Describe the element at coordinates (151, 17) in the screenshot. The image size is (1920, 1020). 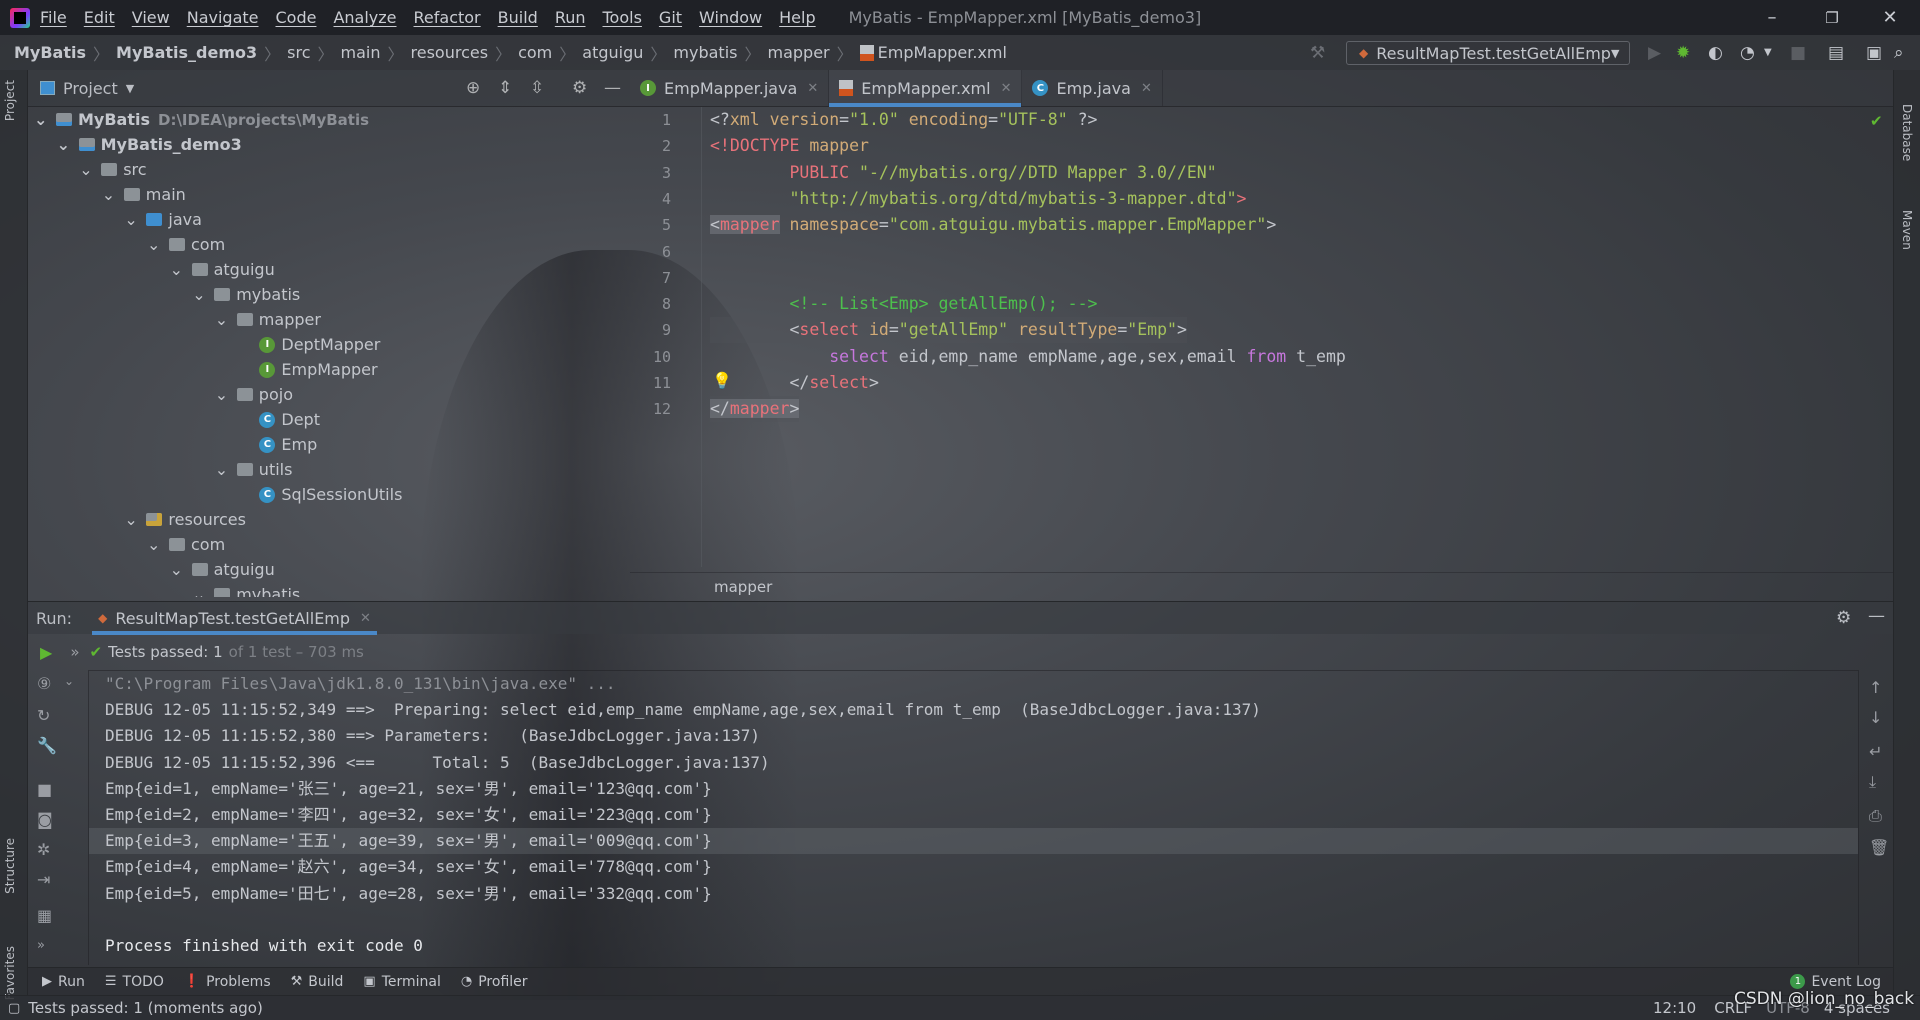
I see `menu-view: View` at that location.